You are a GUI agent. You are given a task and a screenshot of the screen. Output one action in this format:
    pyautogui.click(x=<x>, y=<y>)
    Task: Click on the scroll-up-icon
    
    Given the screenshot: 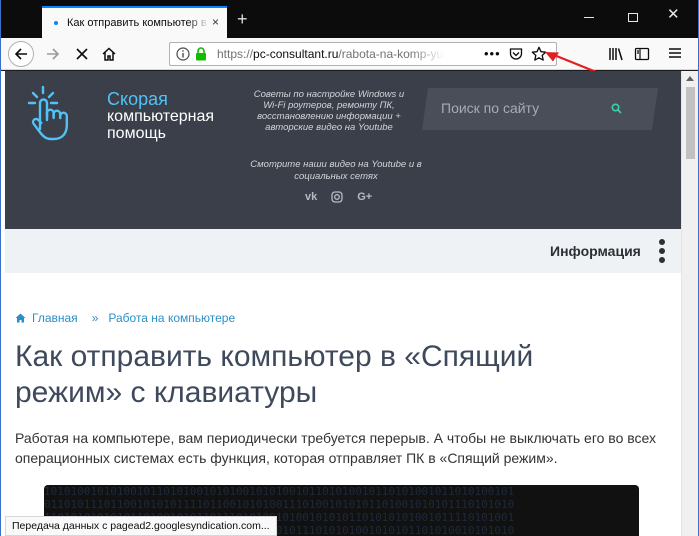 What is the action you would take?
    pyautogui.click(x=690, y=78)
    